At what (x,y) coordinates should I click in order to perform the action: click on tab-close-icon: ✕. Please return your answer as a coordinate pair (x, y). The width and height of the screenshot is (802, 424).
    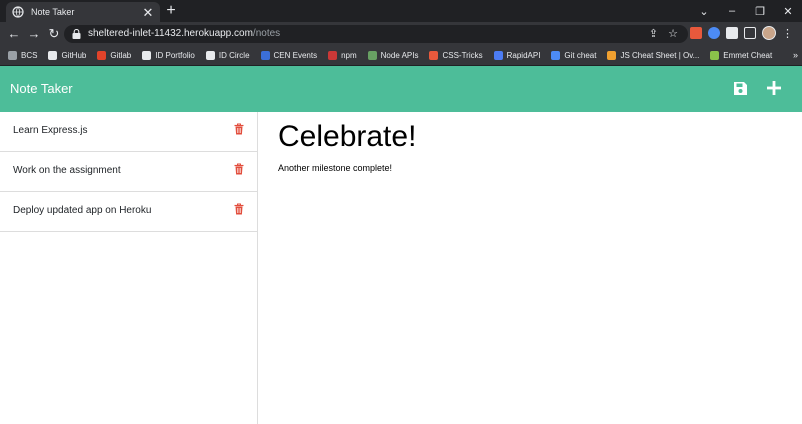
    Looking at the image, I should click on (148, 12).